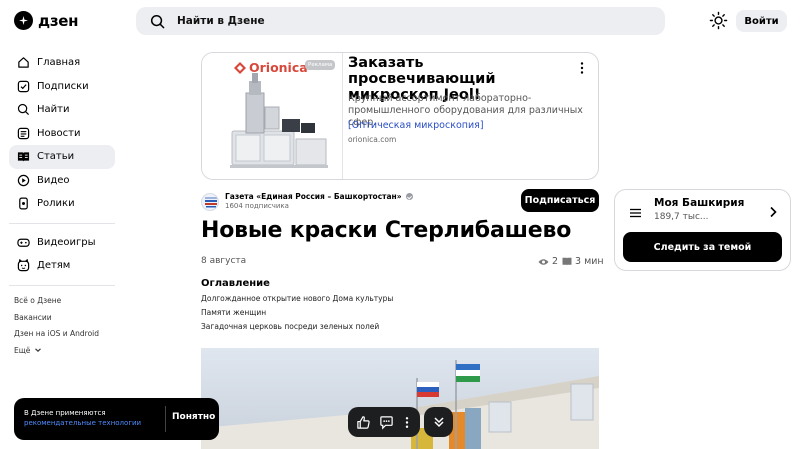  Describe the element at coordinates (233, 312) in the screenshot. I see `toc-item: Памяти женщин` at that location.